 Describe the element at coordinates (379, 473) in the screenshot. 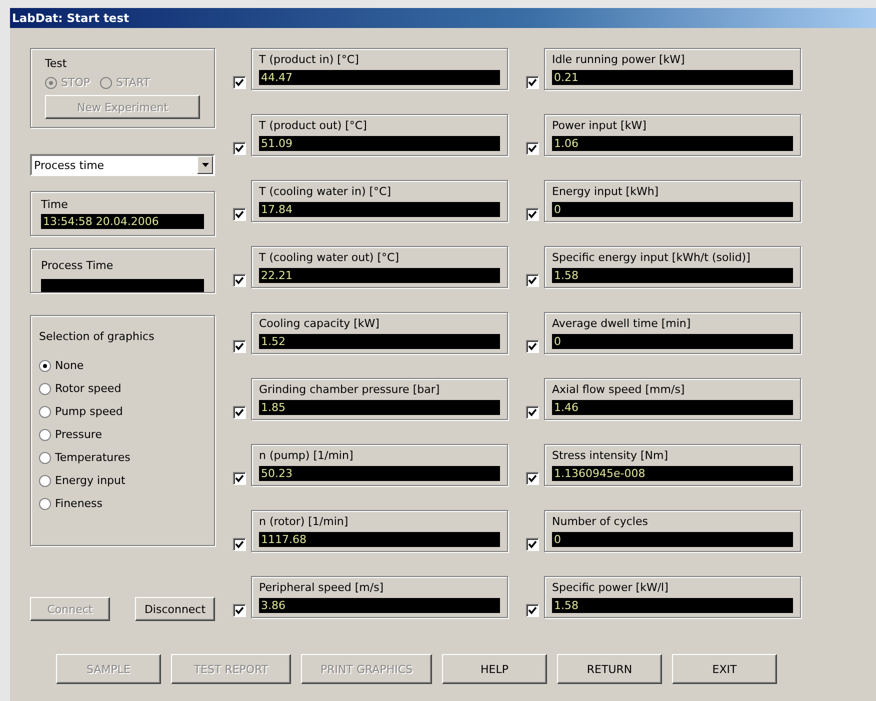

I see `value-display: 50.23` at that location.